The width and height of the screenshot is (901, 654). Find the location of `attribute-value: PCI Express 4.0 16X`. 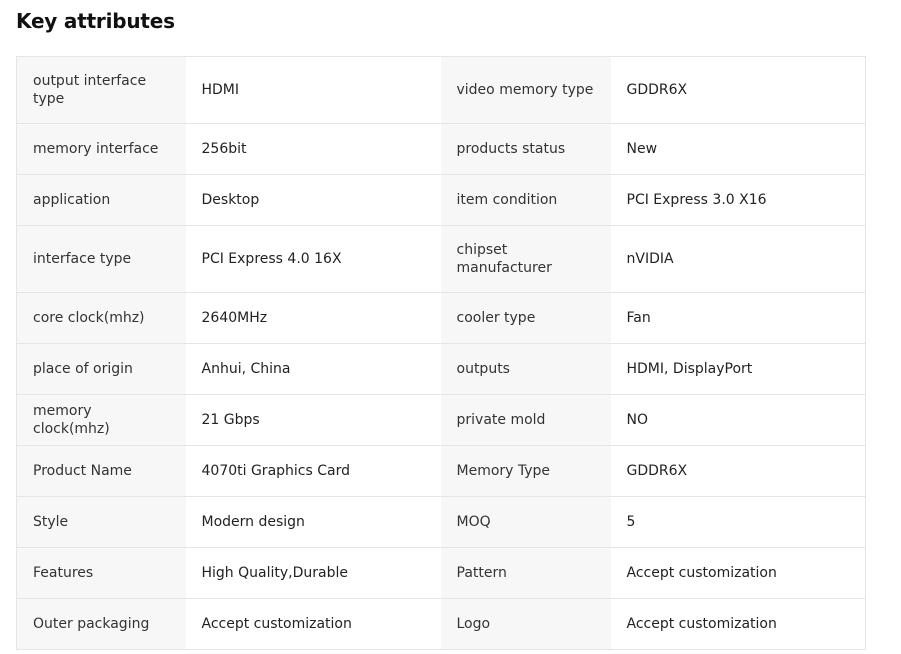

attribute-value: PCI Express 4.0 16X is located at coordinates (313, 259).